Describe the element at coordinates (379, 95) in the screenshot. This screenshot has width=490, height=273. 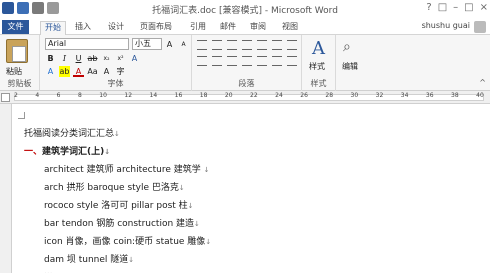
I see `ruler-number: 32` at that location.